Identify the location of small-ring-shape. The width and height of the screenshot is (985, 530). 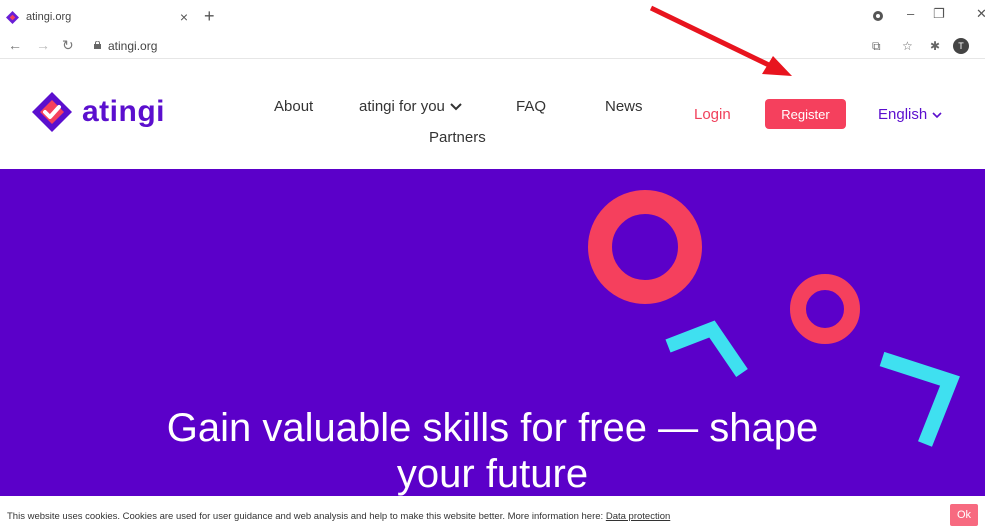
(825, 309).